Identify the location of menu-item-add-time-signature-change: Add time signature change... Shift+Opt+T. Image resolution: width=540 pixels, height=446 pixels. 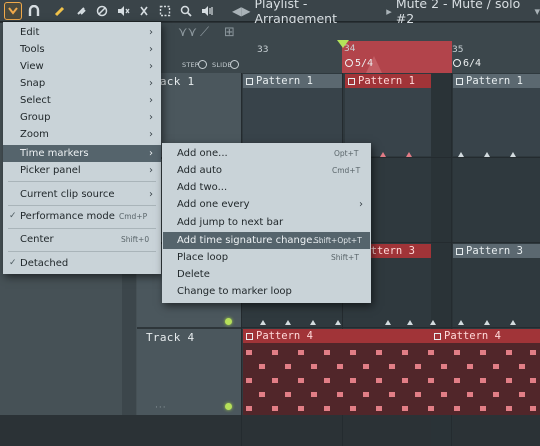
(266, 240).